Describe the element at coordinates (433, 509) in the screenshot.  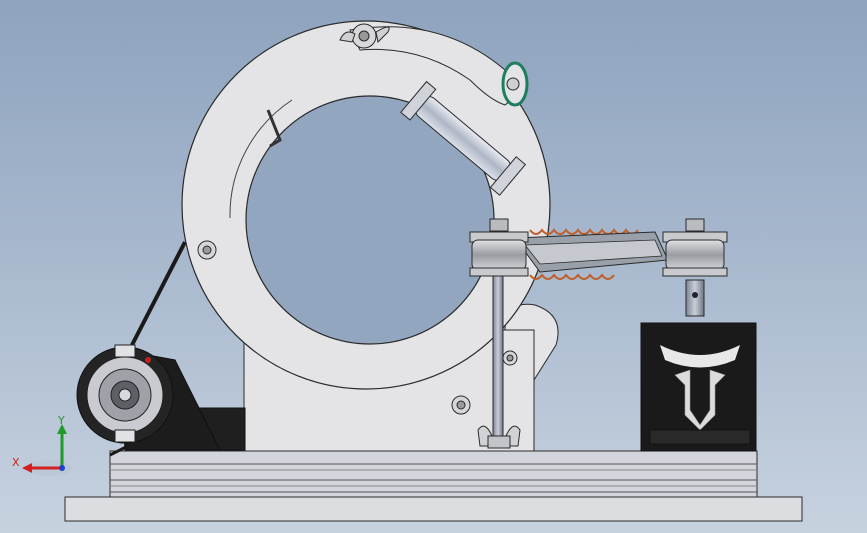
I see `base-plate` at that location.